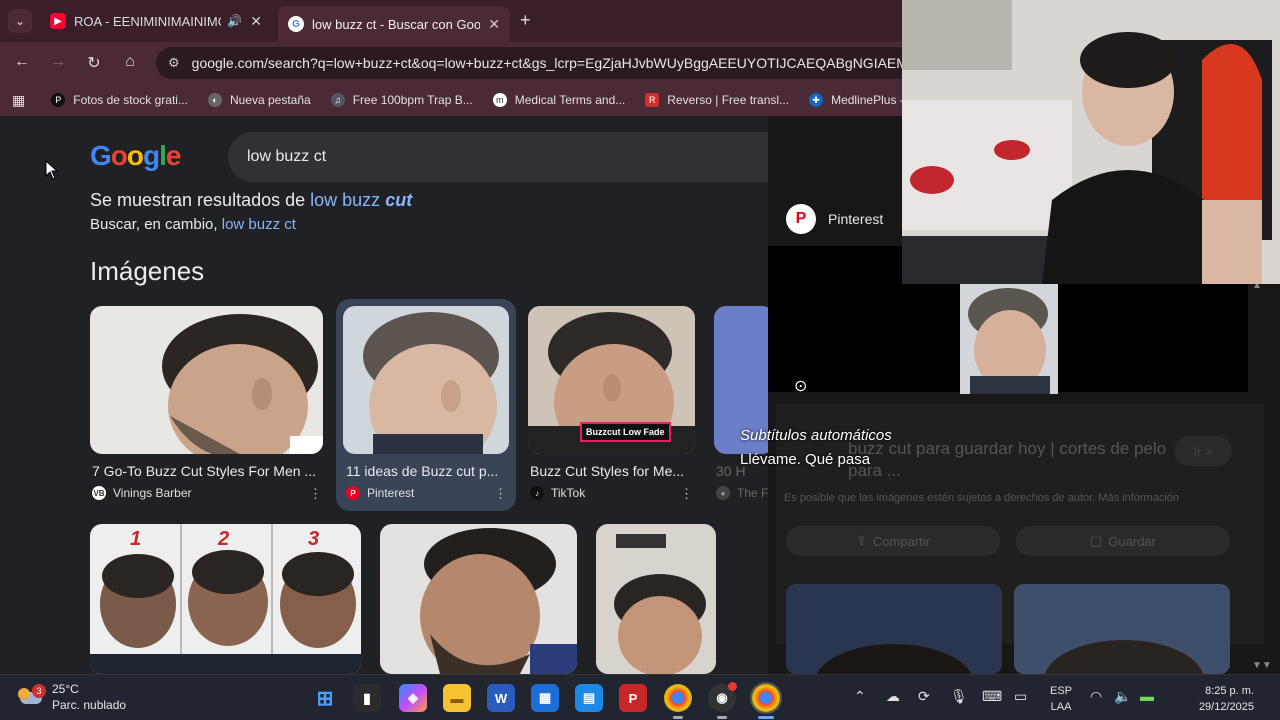 The height and width of the screenshot is (720, 1280). I want to click on clock: 8:25 p. m. 29/12/2025, so click(1219, 699).